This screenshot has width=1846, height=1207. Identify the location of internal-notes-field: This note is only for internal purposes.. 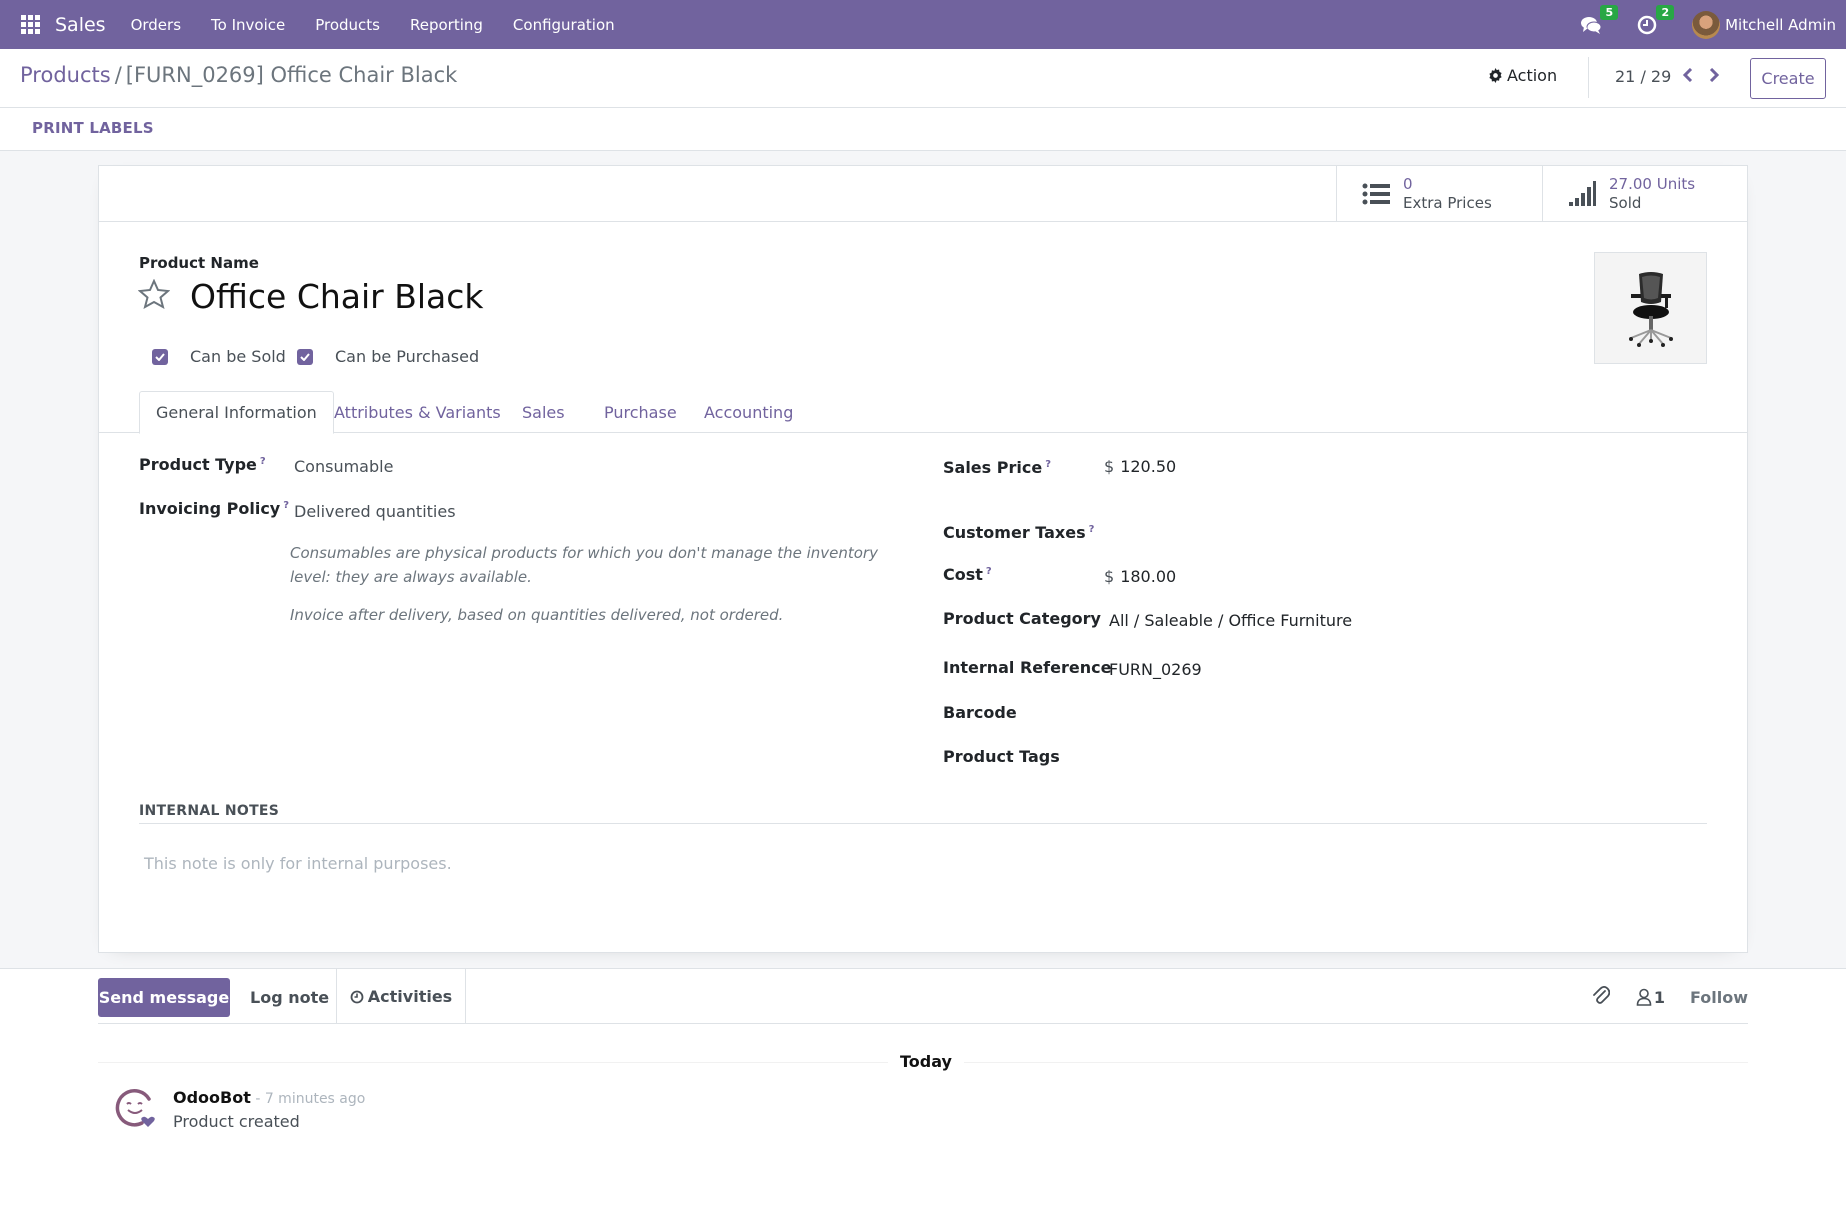
(298, 863).